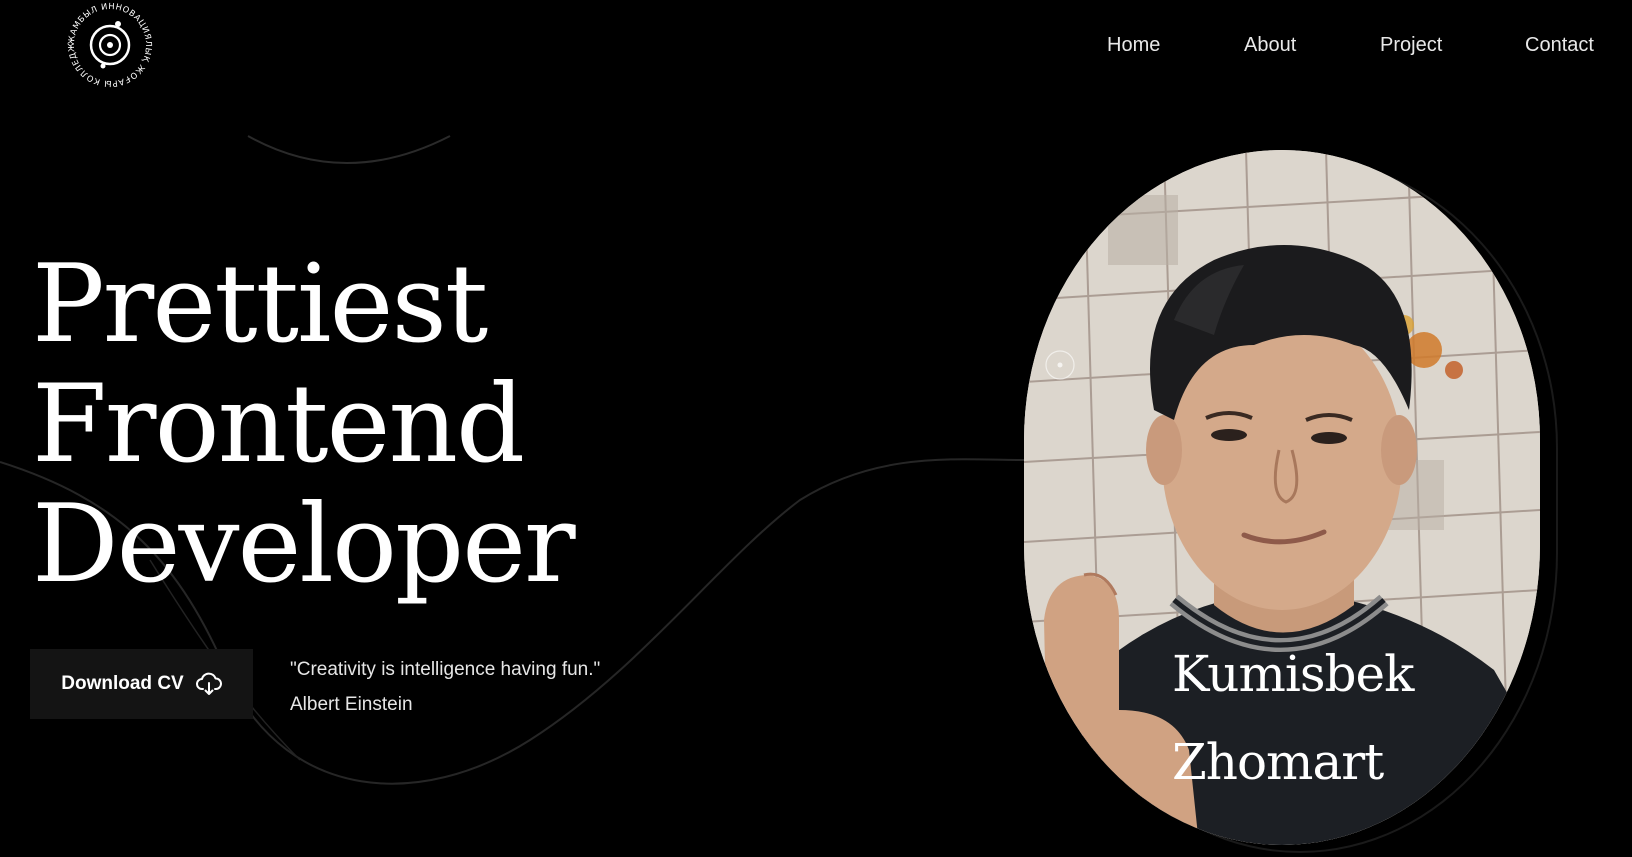 The width and height of the screenshot is (1632, 857). Describe the element at coordinates (304, 544) in the screenshot. I see `hero-title-line-3: Developer` at that location.